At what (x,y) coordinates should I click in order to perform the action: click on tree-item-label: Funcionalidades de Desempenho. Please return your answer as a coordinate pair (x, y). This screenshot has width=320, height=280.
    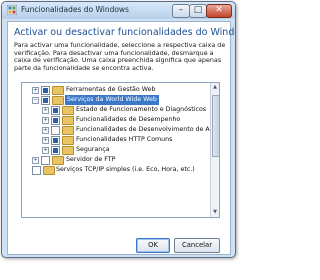
    Looking at the image, I should click on (128, 119).